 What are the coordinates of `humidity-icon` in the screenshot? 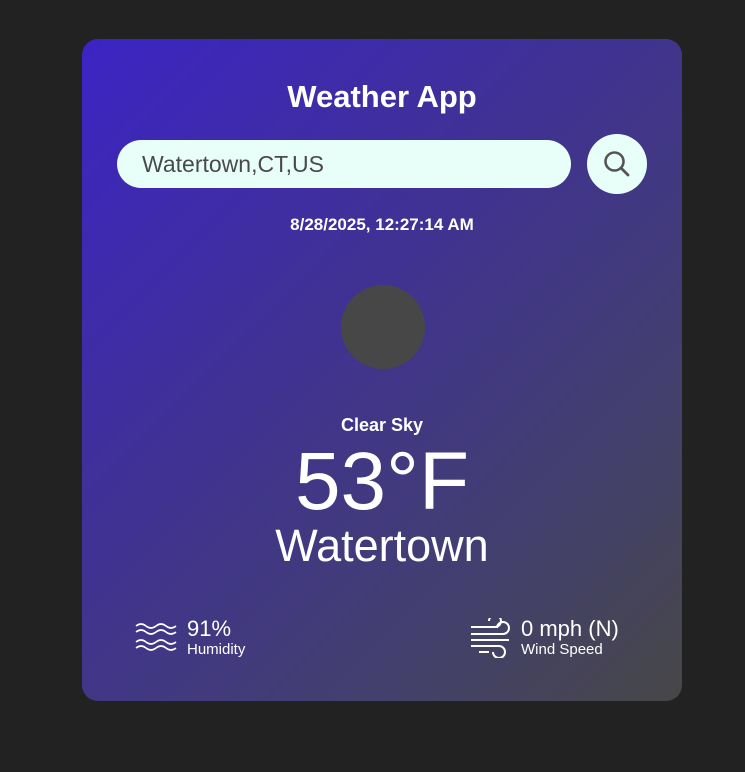 It's located at (156, 636).